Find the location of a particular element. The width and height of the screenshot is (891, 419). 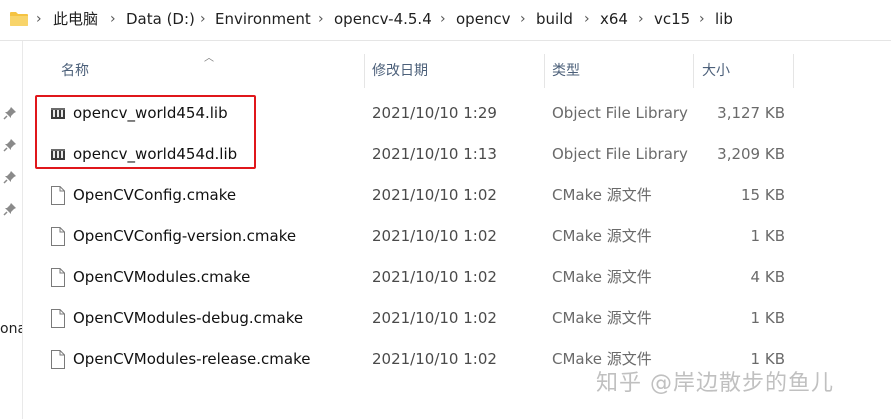

breadcrumb-item-environment: Environment is located at coordinates (263, 19).